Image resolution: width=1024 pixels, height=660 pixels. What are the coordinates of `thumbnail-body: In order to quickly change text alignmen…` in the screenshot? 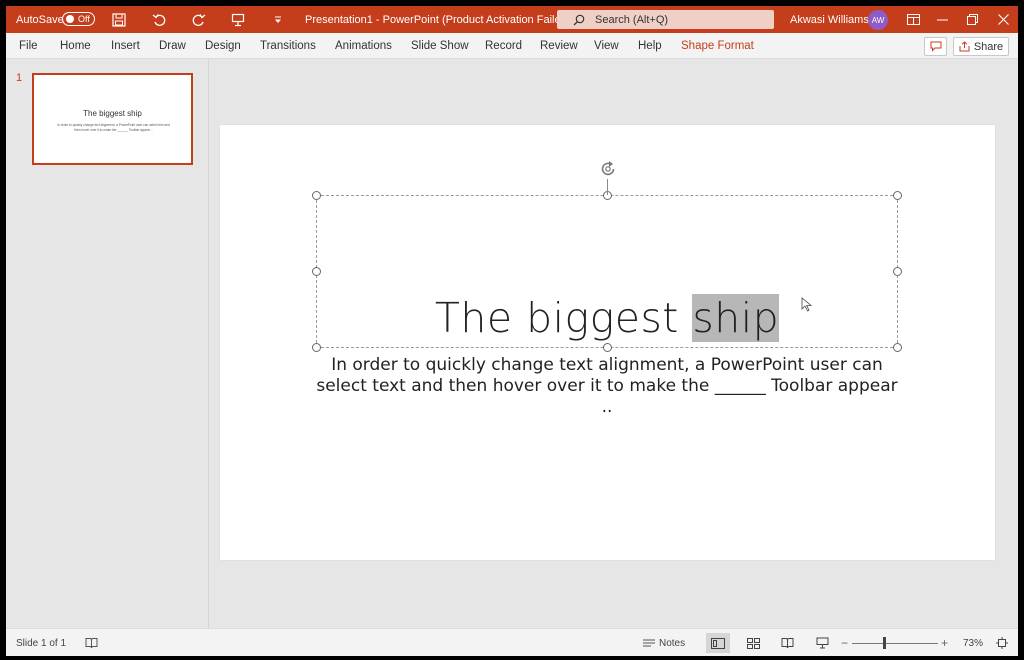 It's located at (113, 127).